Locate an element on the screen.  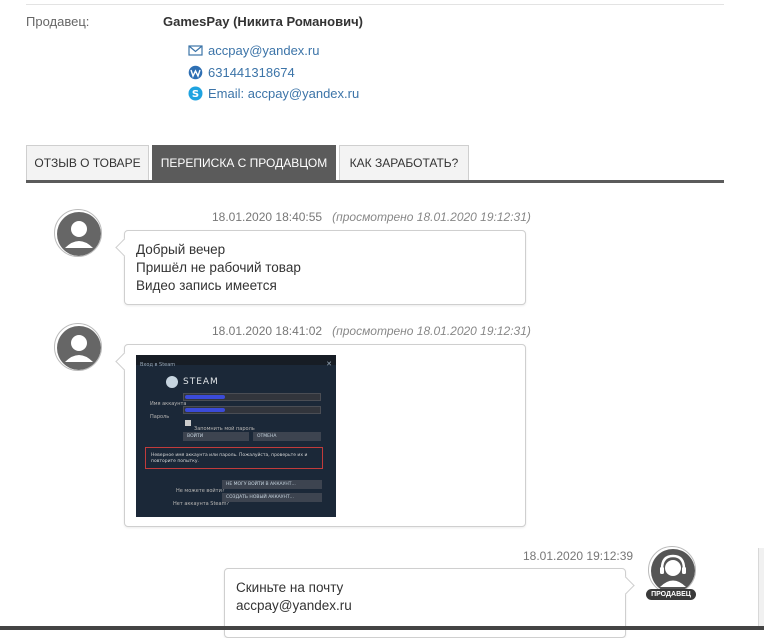
message-line: accpay@yandex.ru is located at coordinates (294, 605).